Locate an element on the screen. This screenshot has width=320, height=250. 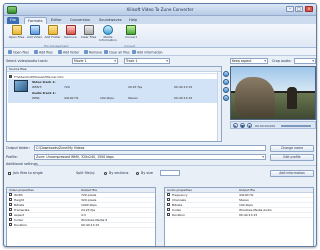
quick-remove-label: Remove is located at coordinates (95, 52).